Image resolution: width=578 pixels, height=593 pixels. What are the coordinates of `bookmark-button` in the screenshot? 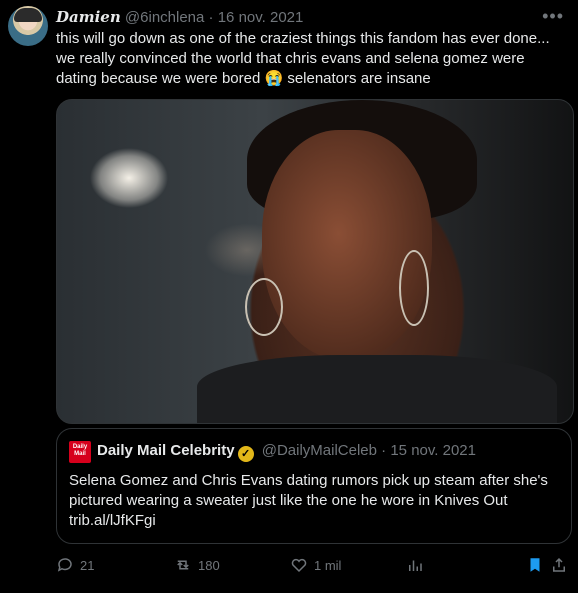 It's located at (535, 565).